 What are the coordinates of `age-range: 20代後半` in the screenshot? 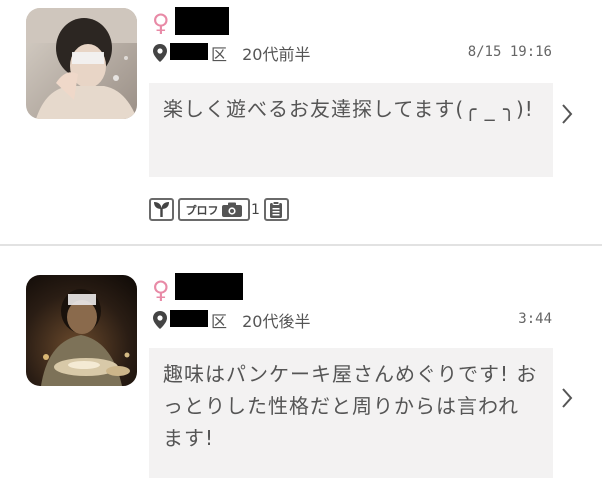 It's located at (276, 321).